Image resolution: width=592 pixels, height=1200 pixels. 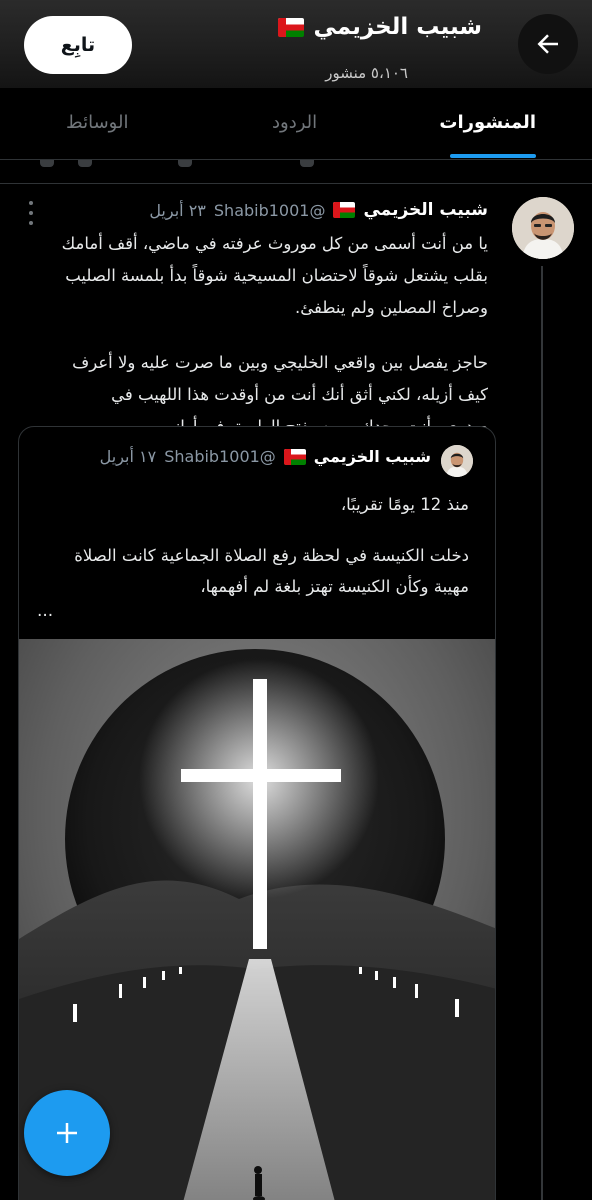 What do you see at coordinates (31, 213) in the screenshot?
I see `more-options-icon` at bounding box center [31, 213].